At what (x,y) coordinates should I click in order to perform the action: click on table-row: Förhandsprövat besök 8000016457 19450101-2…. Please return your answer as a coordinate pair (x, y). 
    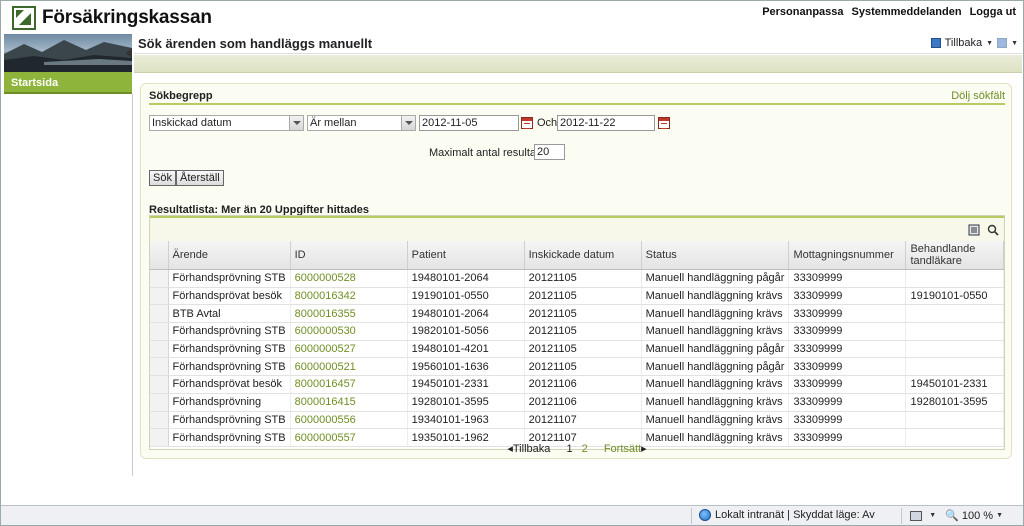
    Looking at the image, I should click on (577, 384).